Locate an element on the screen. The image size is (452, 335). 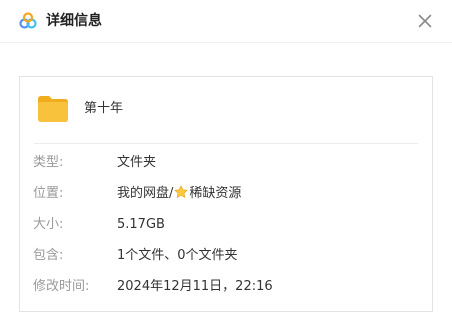
contains-value: 1个文件、0个文件夹 is located at coordinates (177, 255).